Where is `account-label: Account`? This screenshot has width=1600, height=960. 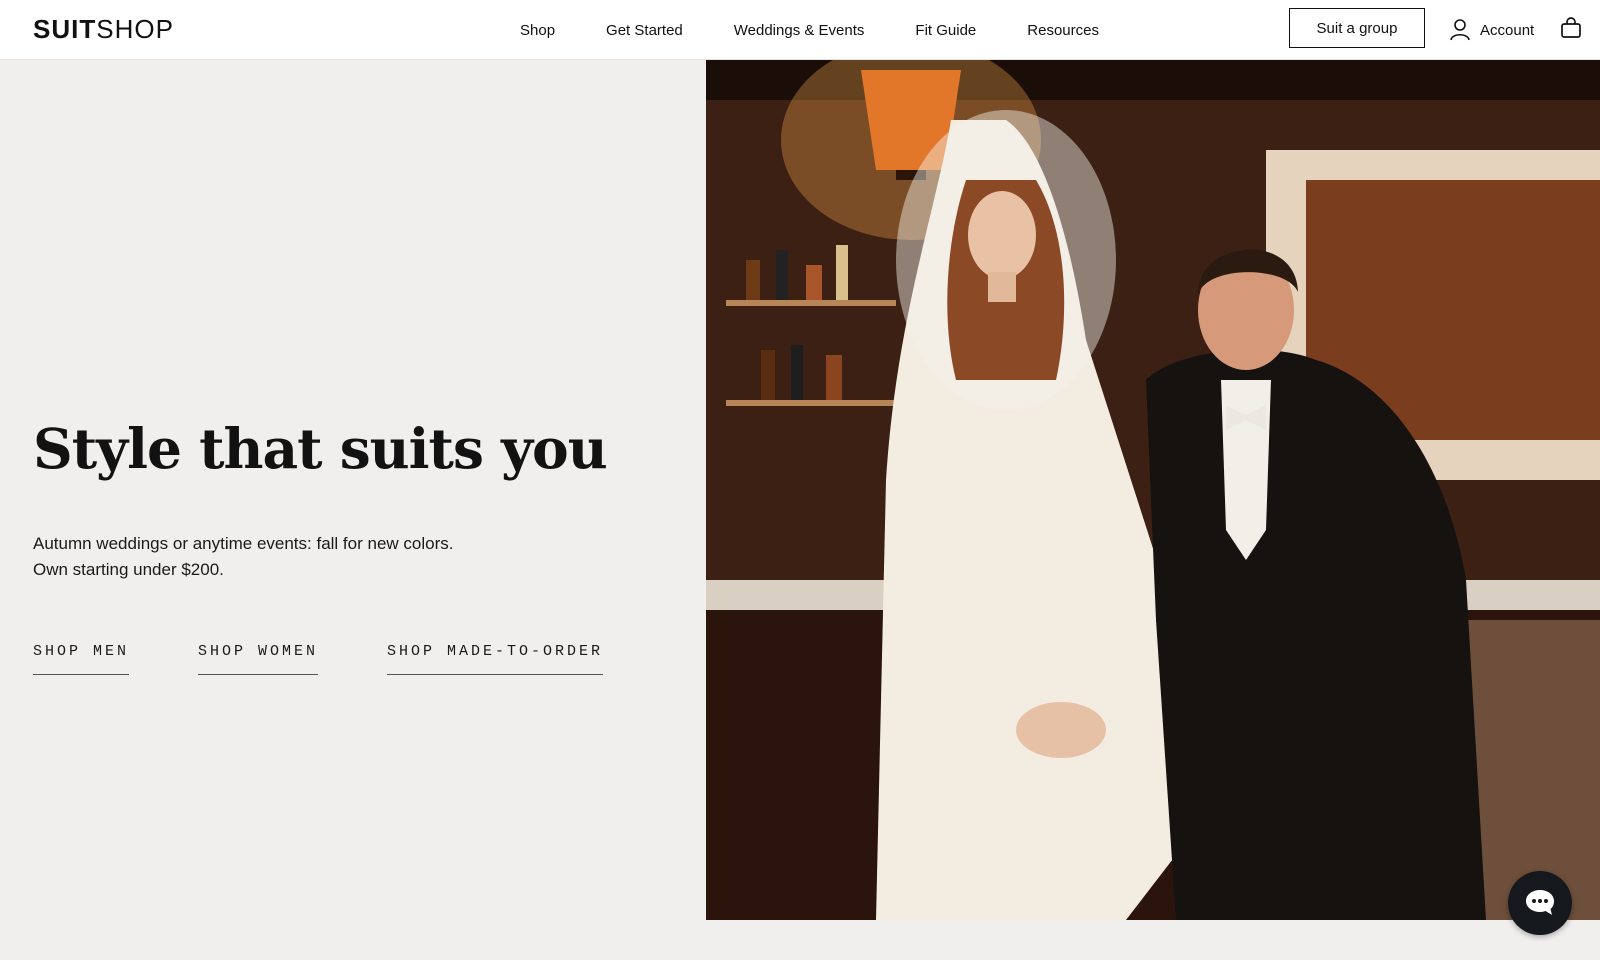
account-label: Account is located at coordinates (1507, 30).